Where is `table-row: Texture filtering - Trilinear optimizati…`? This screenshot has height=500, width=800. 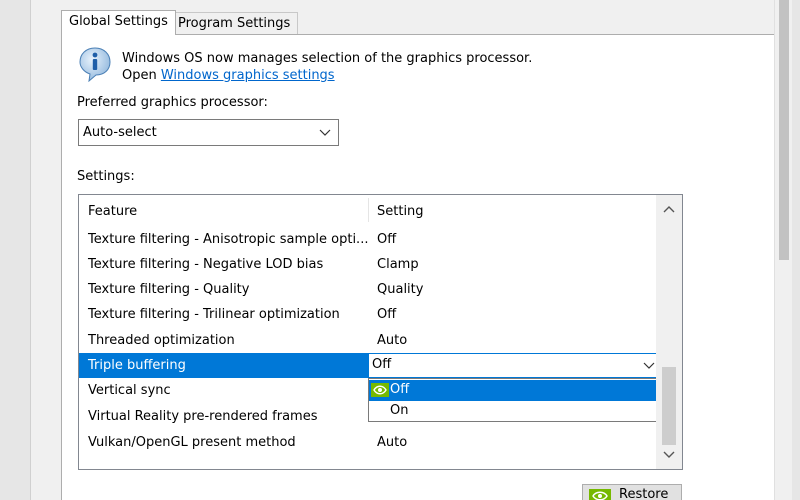 table-row: Texture filtering - Trilinear optimizati… is located at coordinates (367, 314).